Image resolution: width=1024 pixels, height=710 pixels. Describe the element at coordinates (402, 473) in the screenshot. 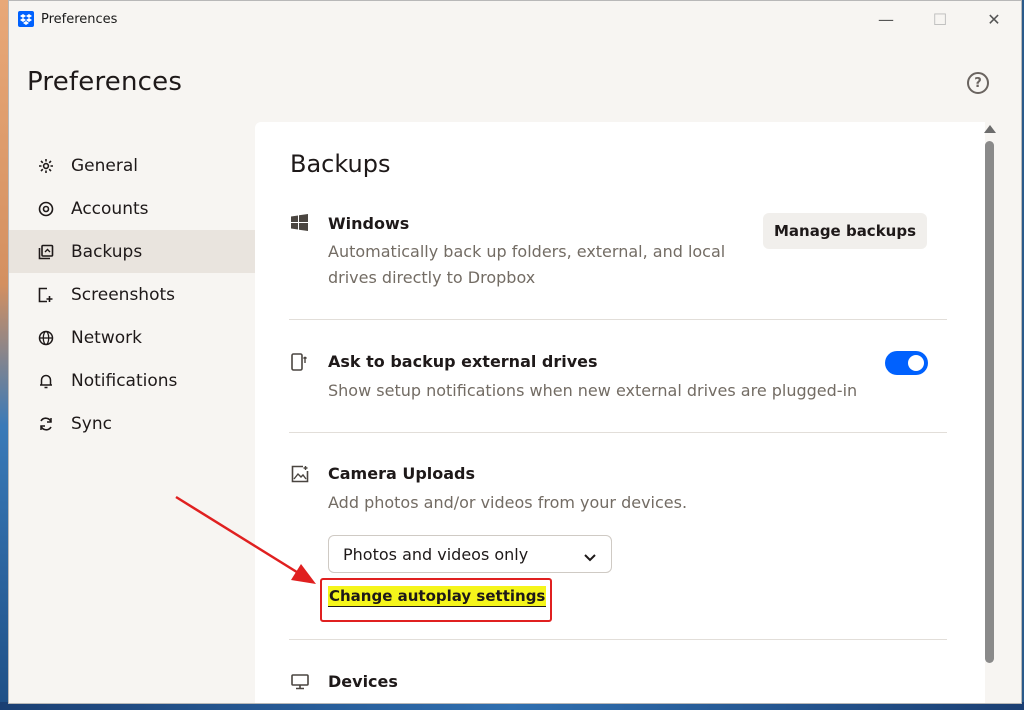

I see `camera-uploads-title: Camera Uploads` at that location.